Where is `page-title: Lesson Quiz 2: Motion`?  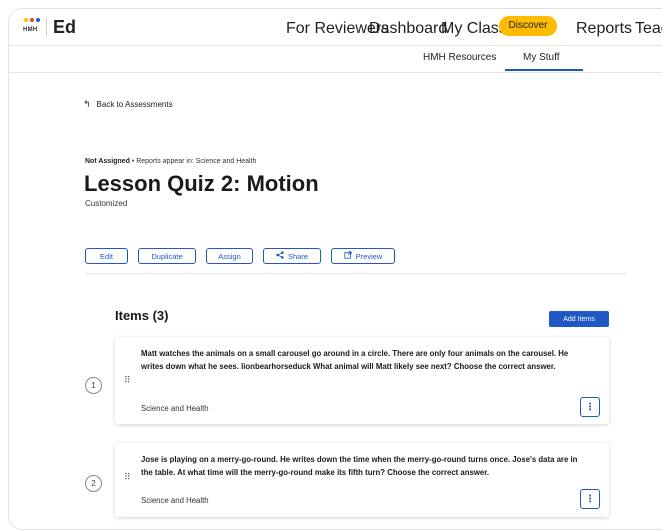 page-title: Lesson Quiz 2: Motion is located at coordinates (201, 183).